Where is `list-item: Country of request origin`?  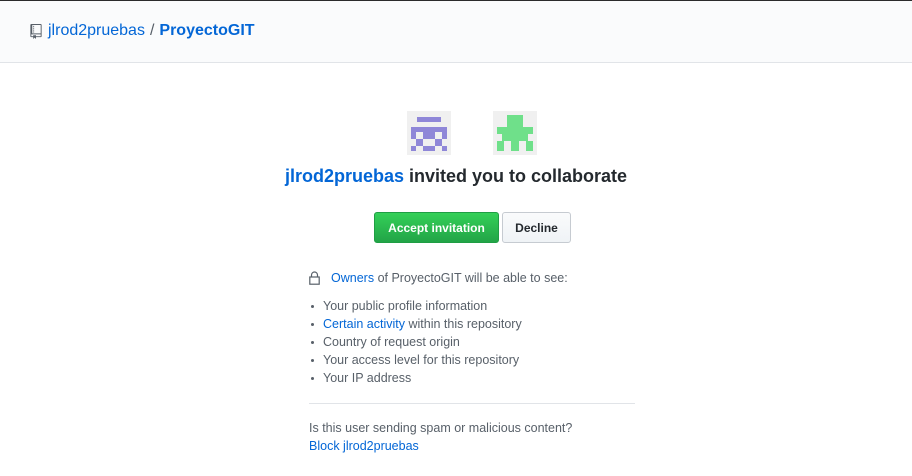 list-item: Country of request origin is located at coordinates (479, 342).